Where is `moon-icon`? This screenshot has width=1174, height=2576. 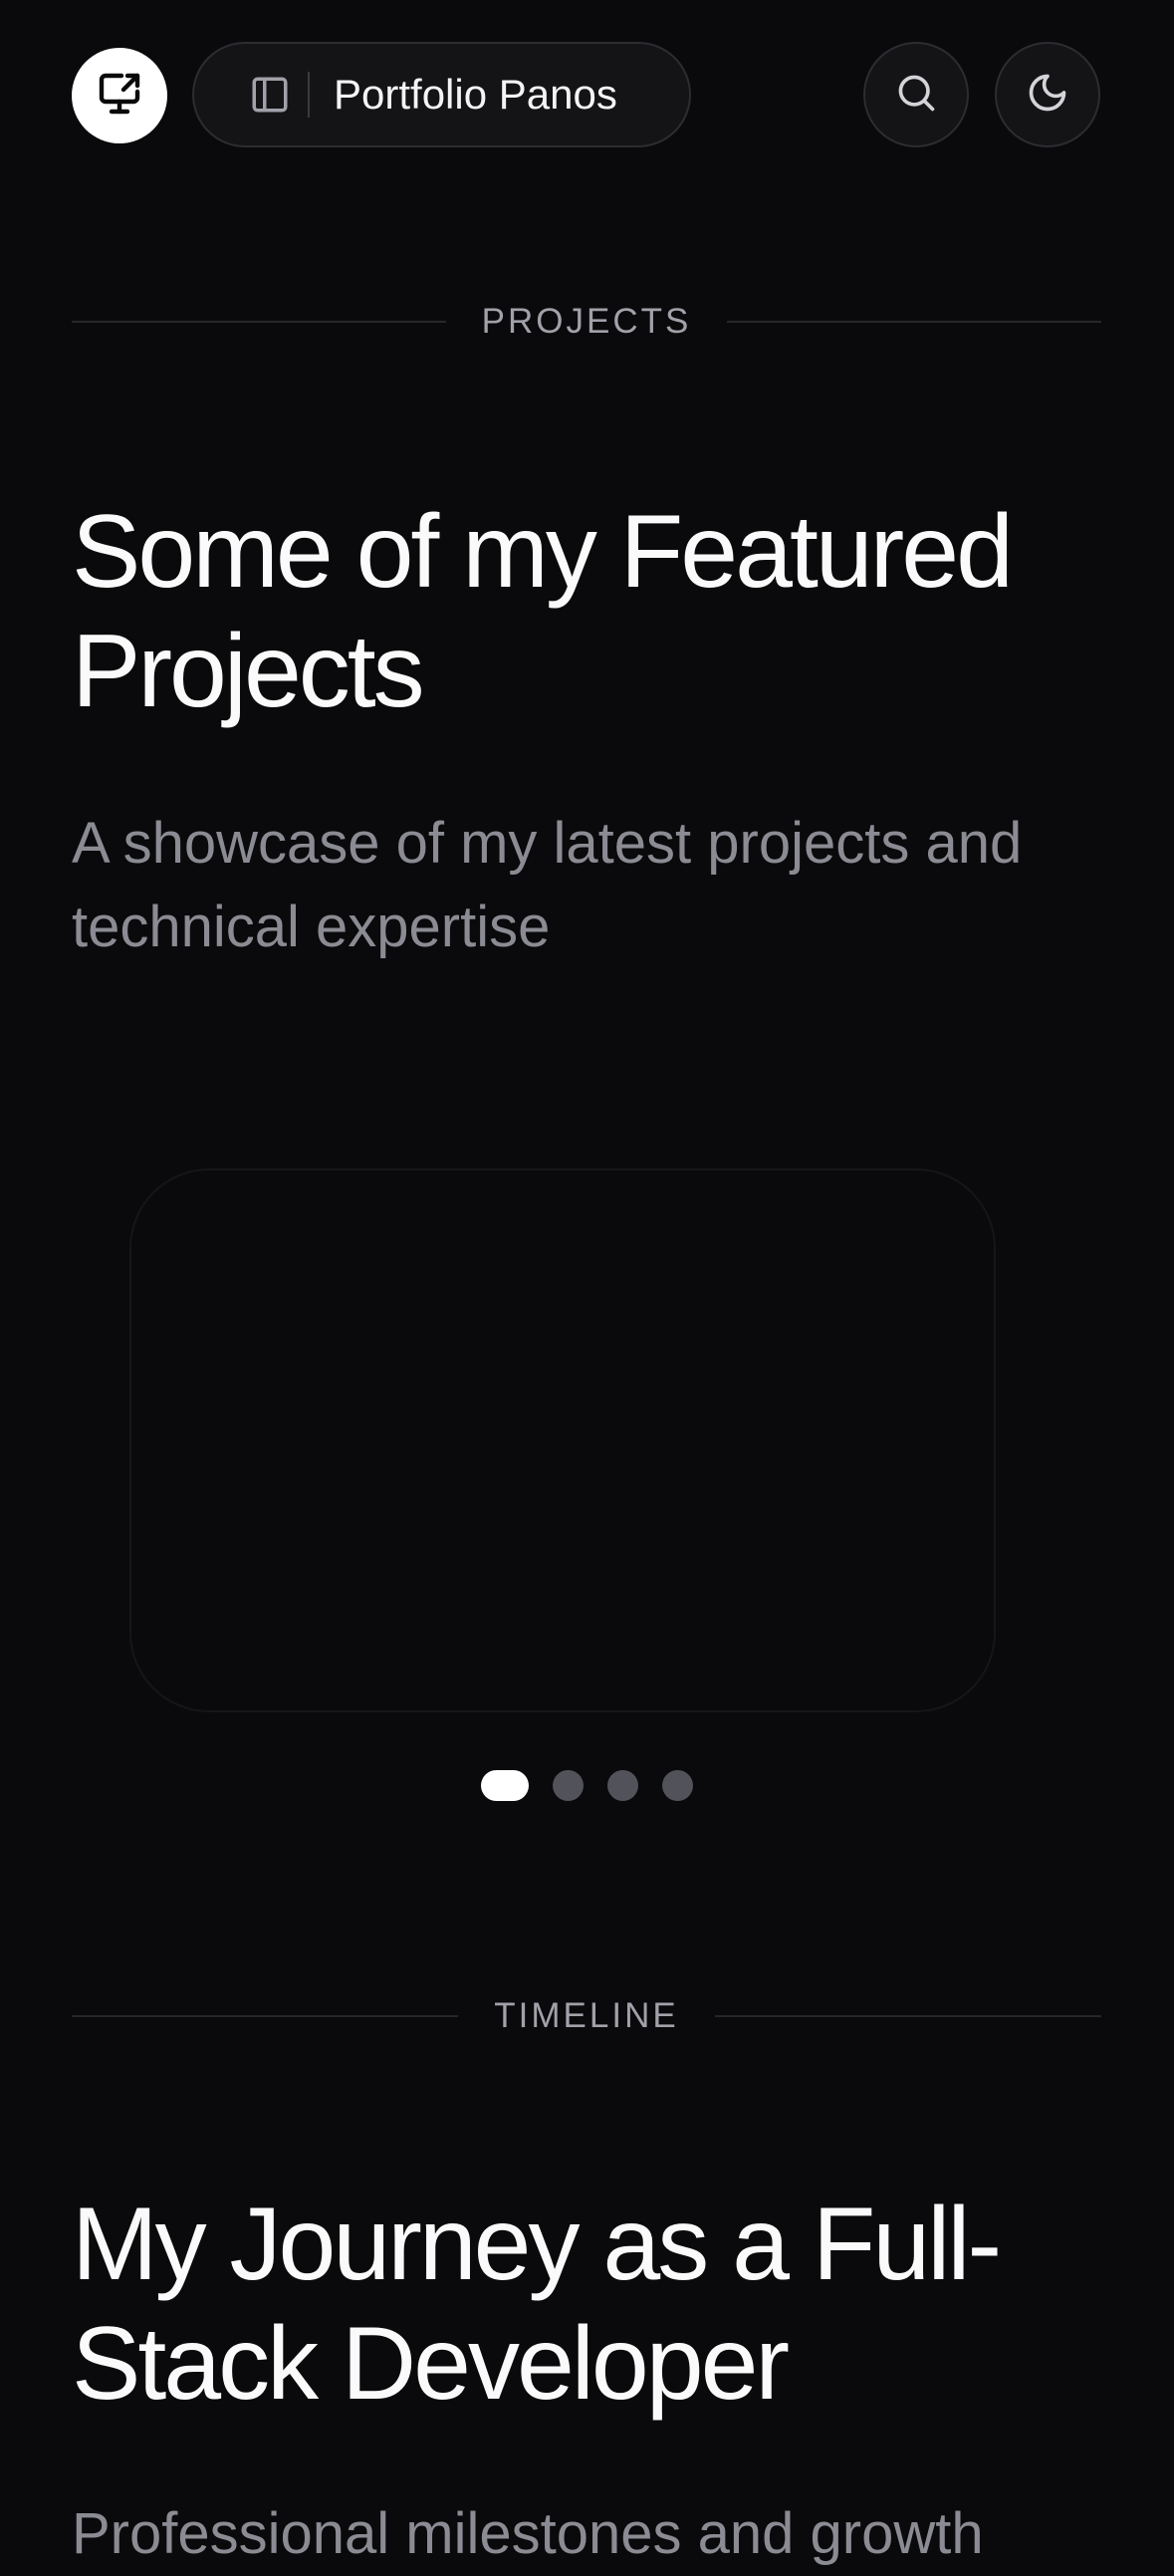 moon-icon is located at coordinates (1047, 95).